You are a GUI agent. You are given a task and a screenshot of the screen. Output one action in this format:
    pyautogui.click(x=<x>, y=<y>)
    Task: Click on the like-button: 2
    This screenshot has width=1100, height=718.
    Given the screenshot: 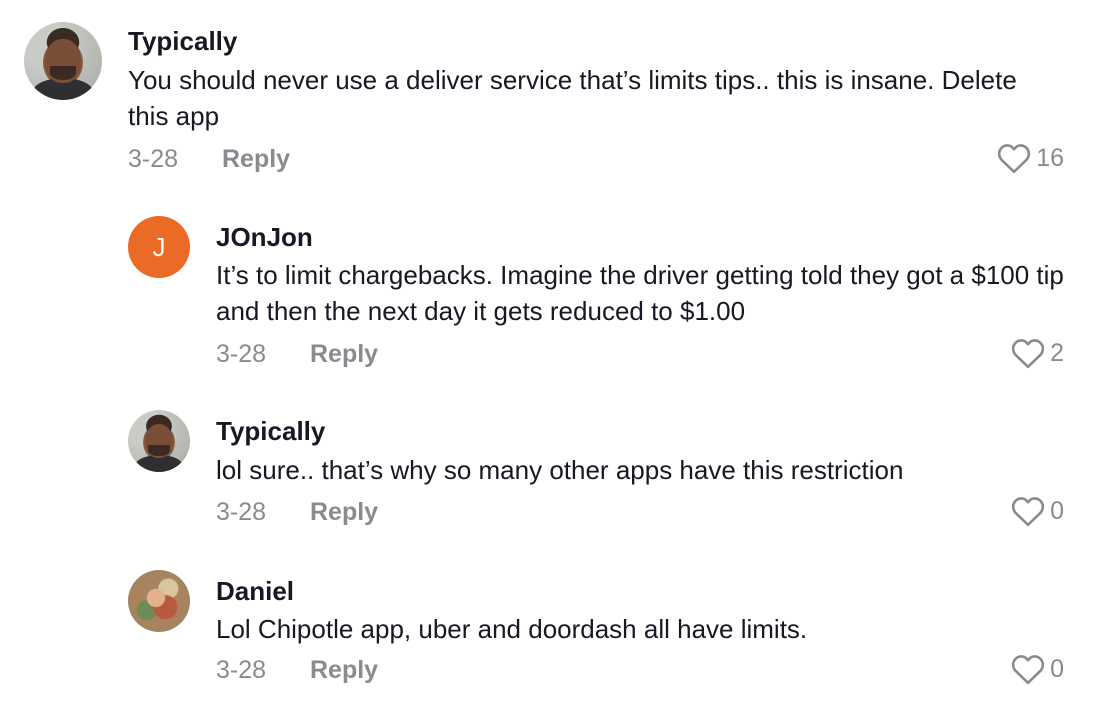 What is the action you would take?
    pyautogui.click(x=1037, y=353)
    